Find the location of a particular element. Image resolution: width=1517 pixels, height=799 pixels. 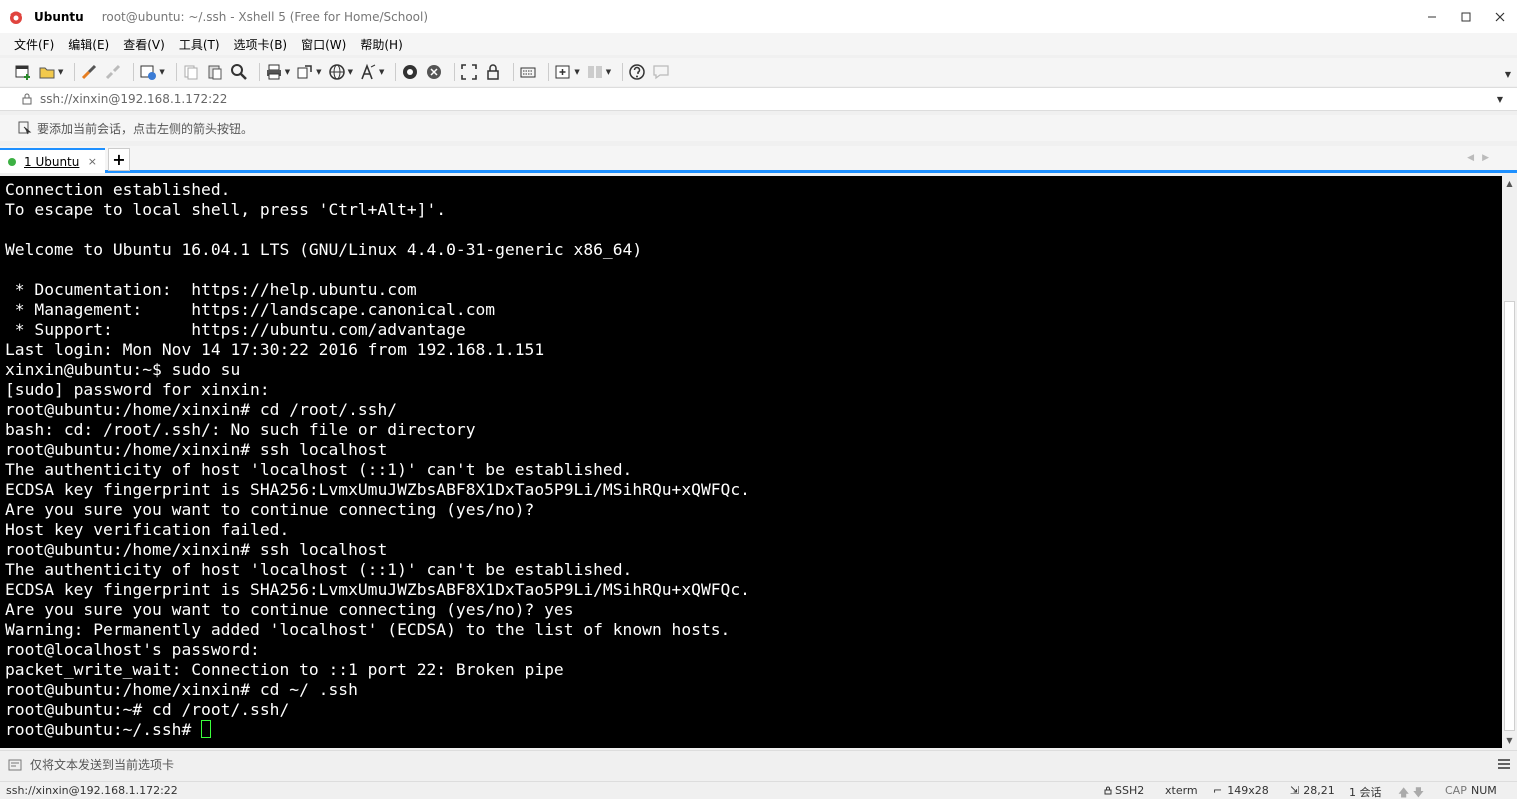

transfer-button: ▼ is located at coordinates (309, 72).